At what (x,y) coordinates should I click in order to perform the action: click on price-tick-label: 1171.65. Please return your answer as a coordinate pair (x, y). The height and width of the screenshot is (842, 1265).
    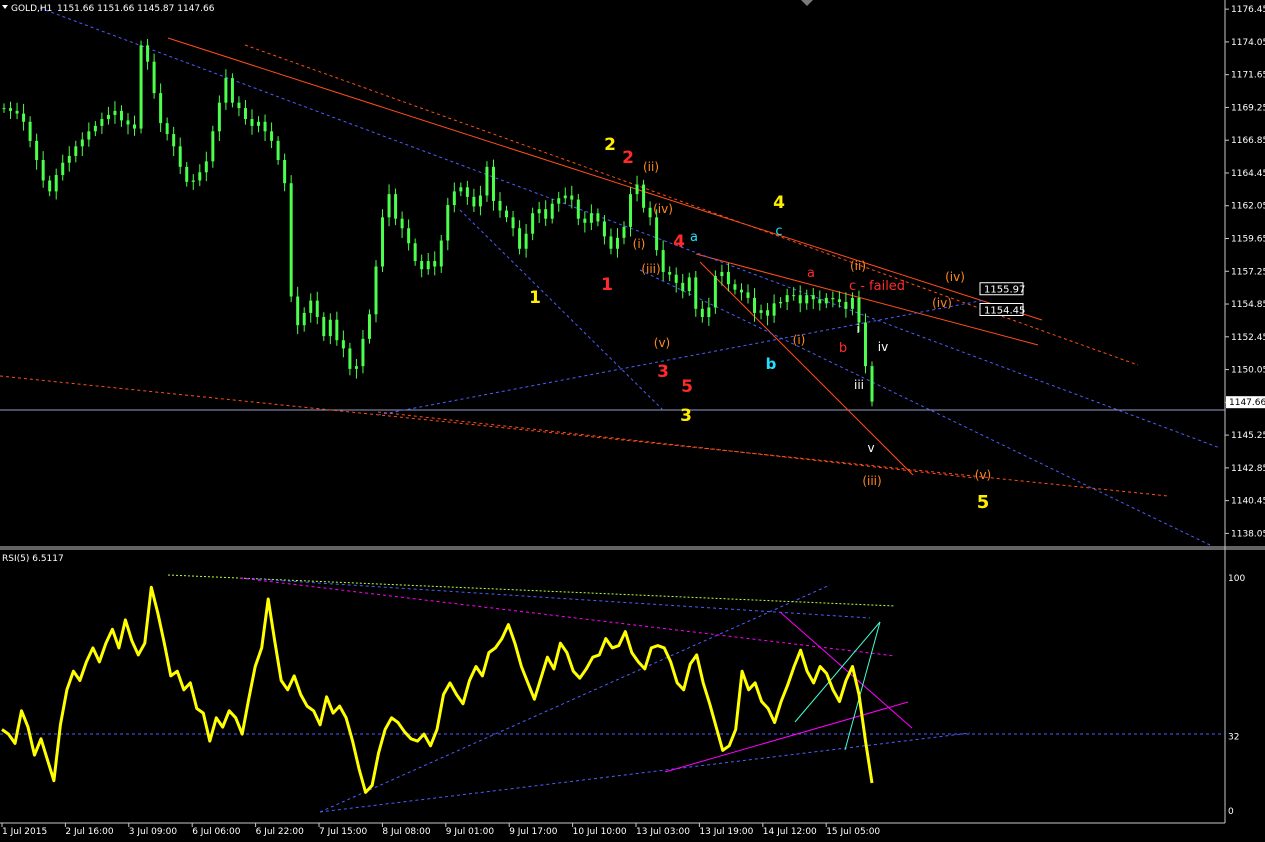
    Looking at the image, I should click on (1248, 76).